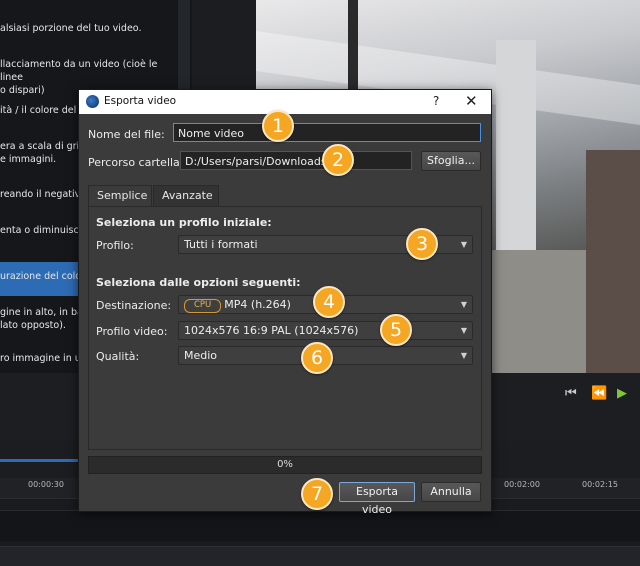  What do you see at coordinates (338, 160) in the screenshot?
I see `annotation-badge-2: 2` at bounding box center [338, 160].